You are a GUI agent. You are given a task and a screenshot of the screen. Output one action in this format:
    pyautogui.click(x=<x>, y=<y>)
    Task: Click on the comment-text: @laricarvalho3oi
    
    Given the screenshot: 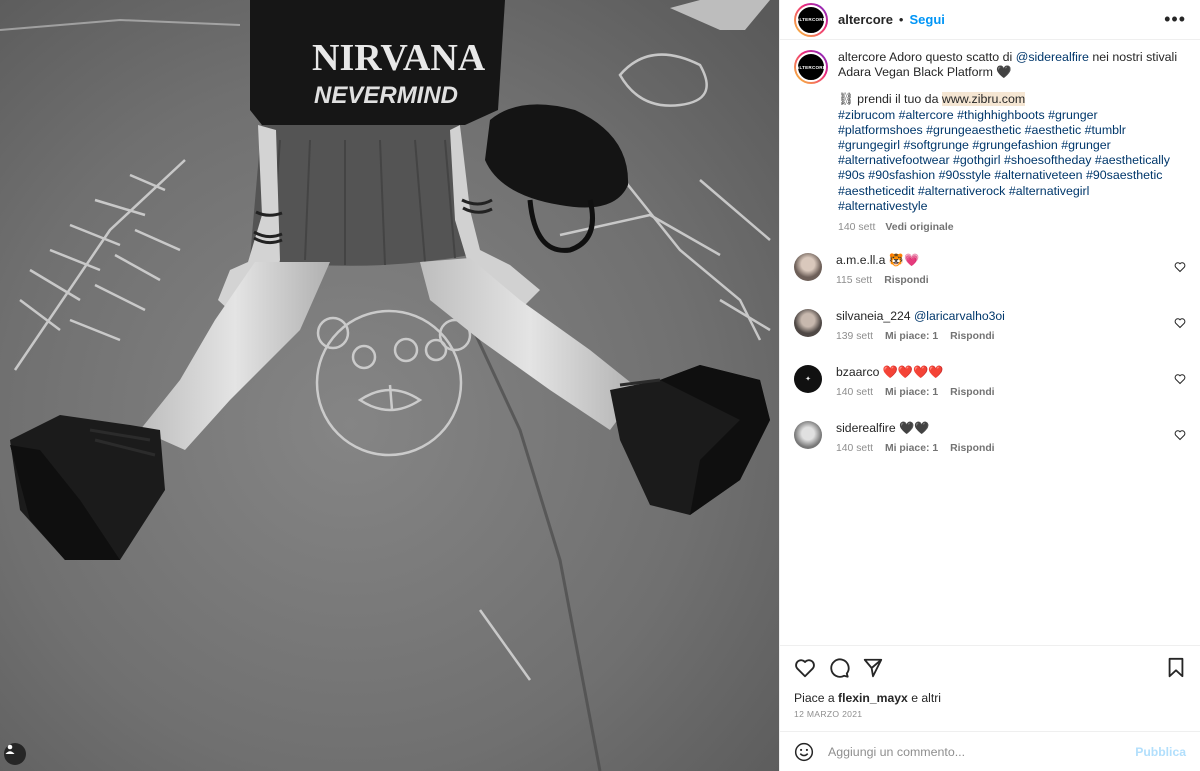 What is the action you would take?
    pyautogui.click(x=959, y=316)
    